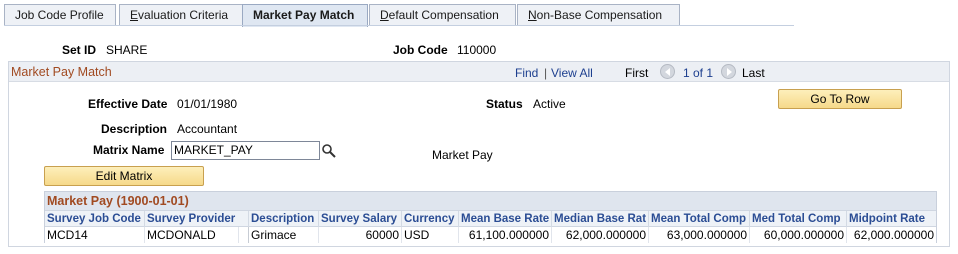 This screenshot has height=254, width=958. I want to click on column-header-midpoint-rate: Midpoint Rate, so click(891, 219).